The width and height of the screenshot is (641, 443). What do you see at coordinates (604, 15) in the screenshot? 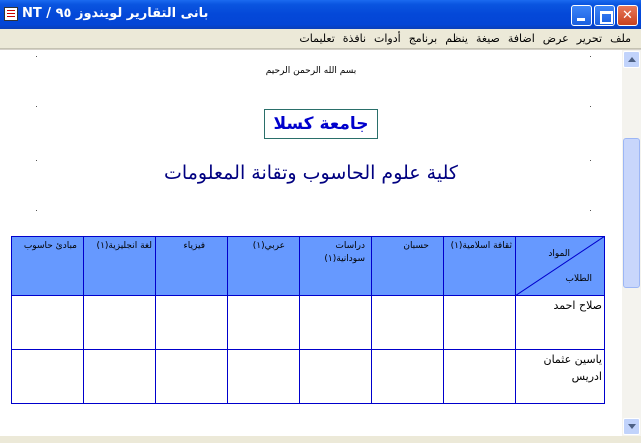
I see `maximize-button` at bounding box center [604, 15].